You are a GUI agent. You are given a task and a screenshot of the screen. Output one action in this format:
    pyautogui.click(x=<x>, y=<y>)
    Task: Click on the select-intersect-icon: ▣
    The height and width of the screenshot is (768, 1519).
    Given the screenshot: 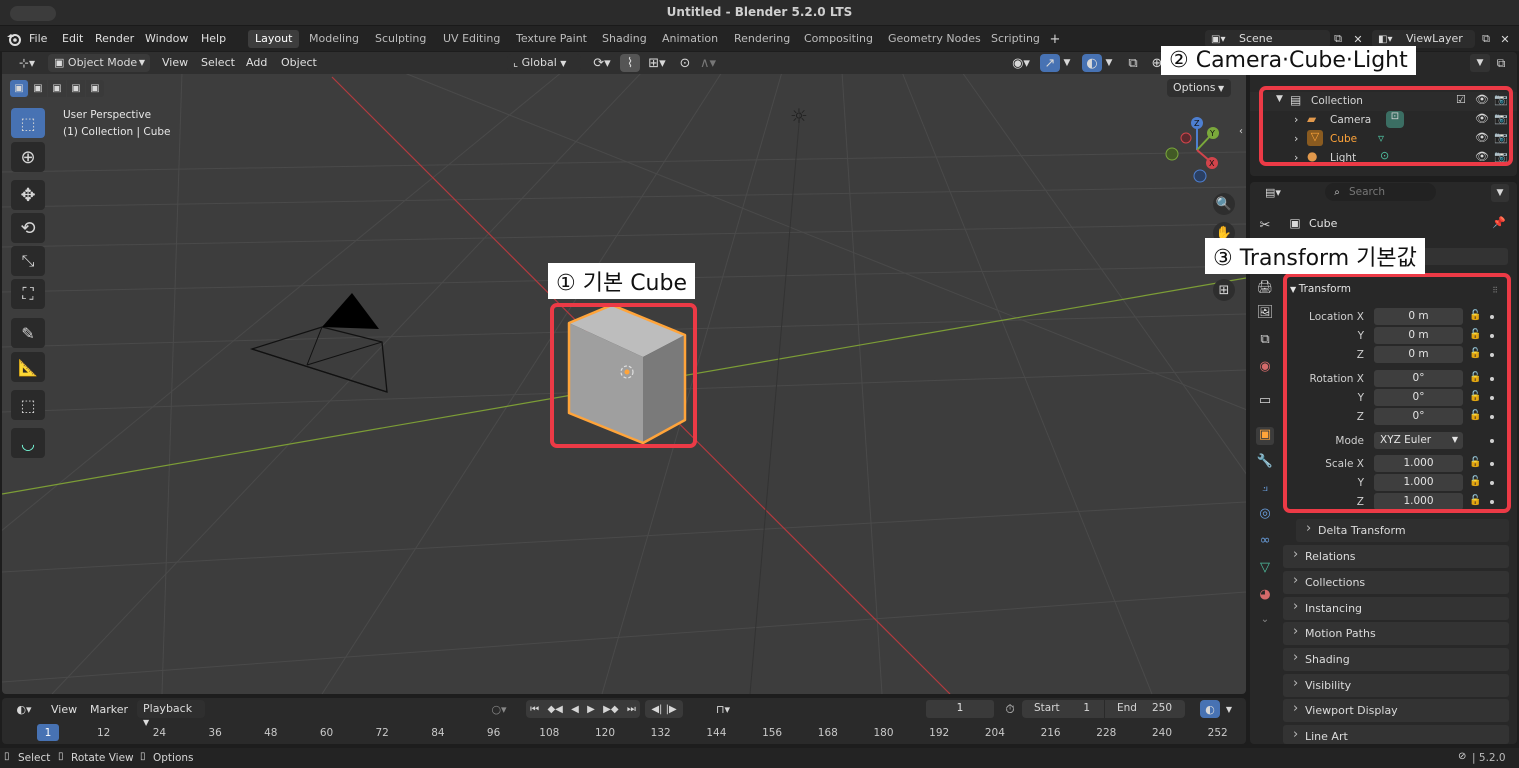 What is the action you would take?
    pyautogui.click(x=95, y=88)
    